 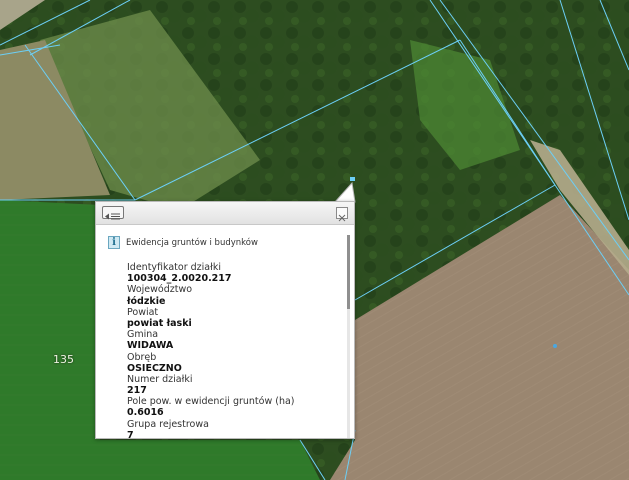 What do you see at coordinates (225, 213) in the screenshot?
I see `popup-header` at bounding box center [225, 213].